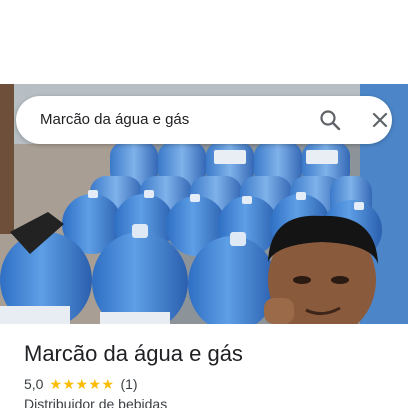  Describe the element at coordinates (330, 120) in the screenshot. I see `search-icon` at that location.